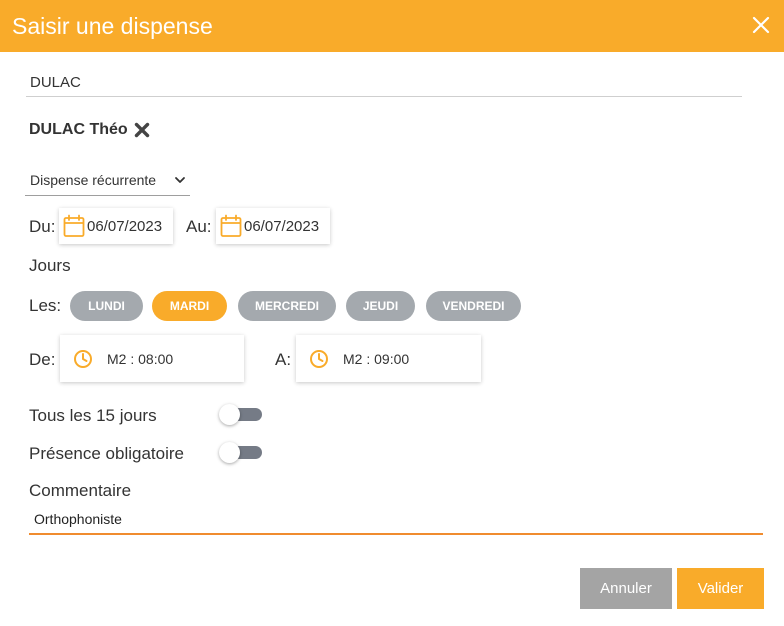 Image resolution: width=784 pixels, height=626 pixels. I want to click on dialog-header: Saisir une dispense, so click(392, 26).